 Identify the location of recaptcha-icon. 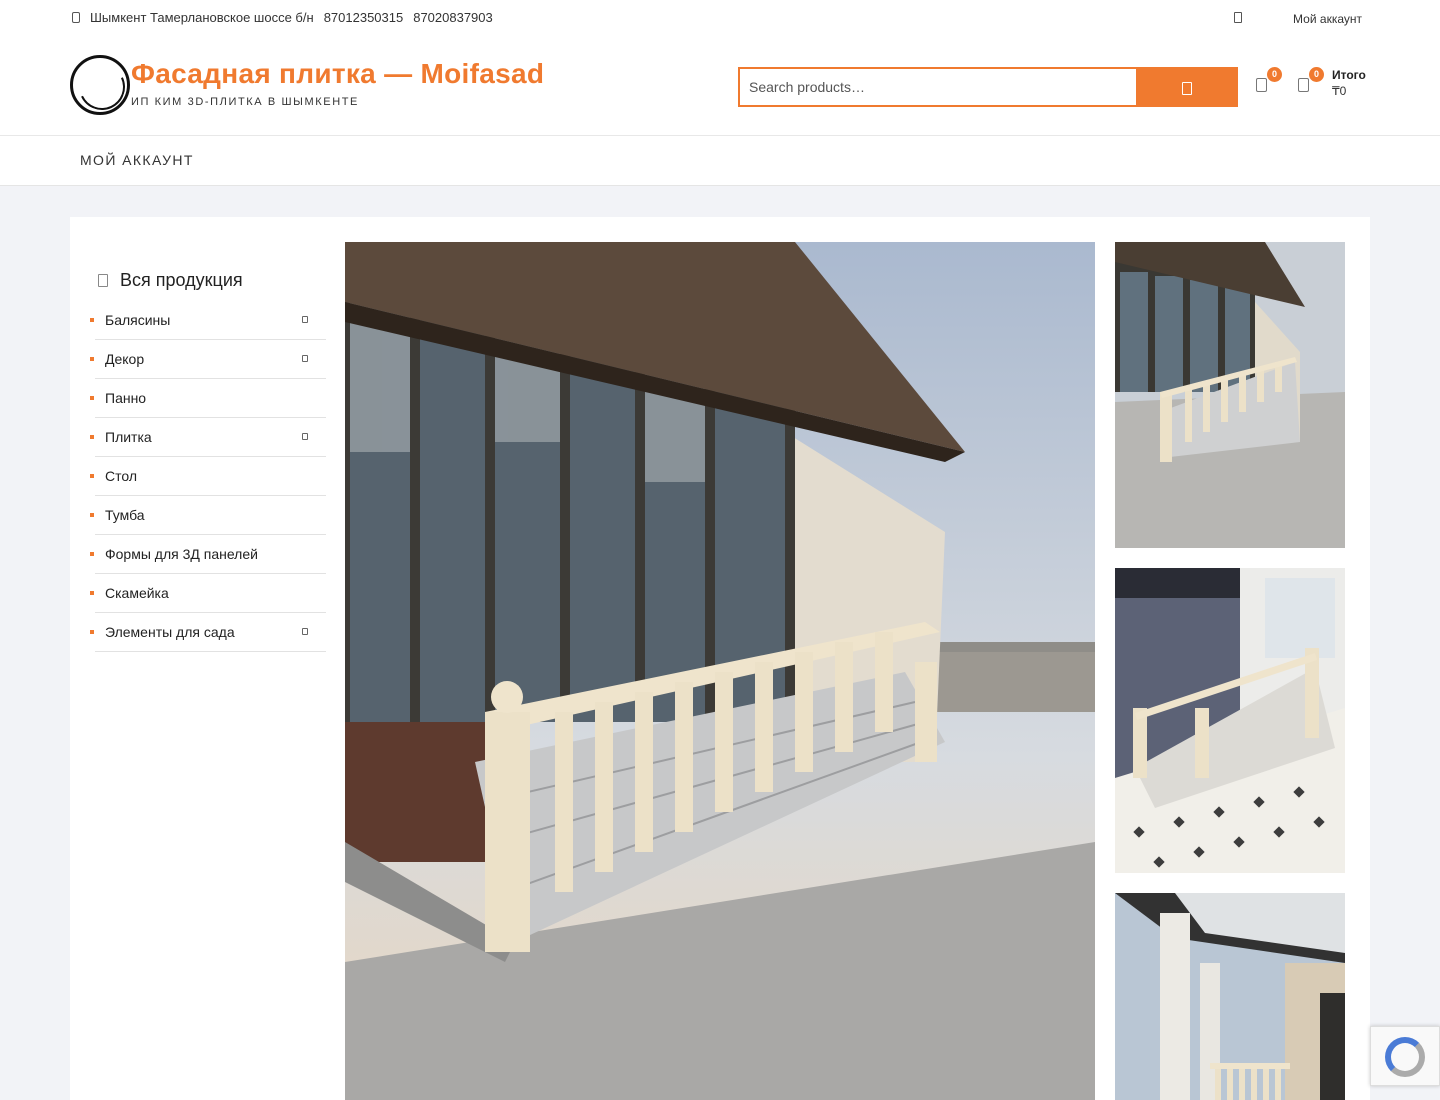
(1405, 1057).